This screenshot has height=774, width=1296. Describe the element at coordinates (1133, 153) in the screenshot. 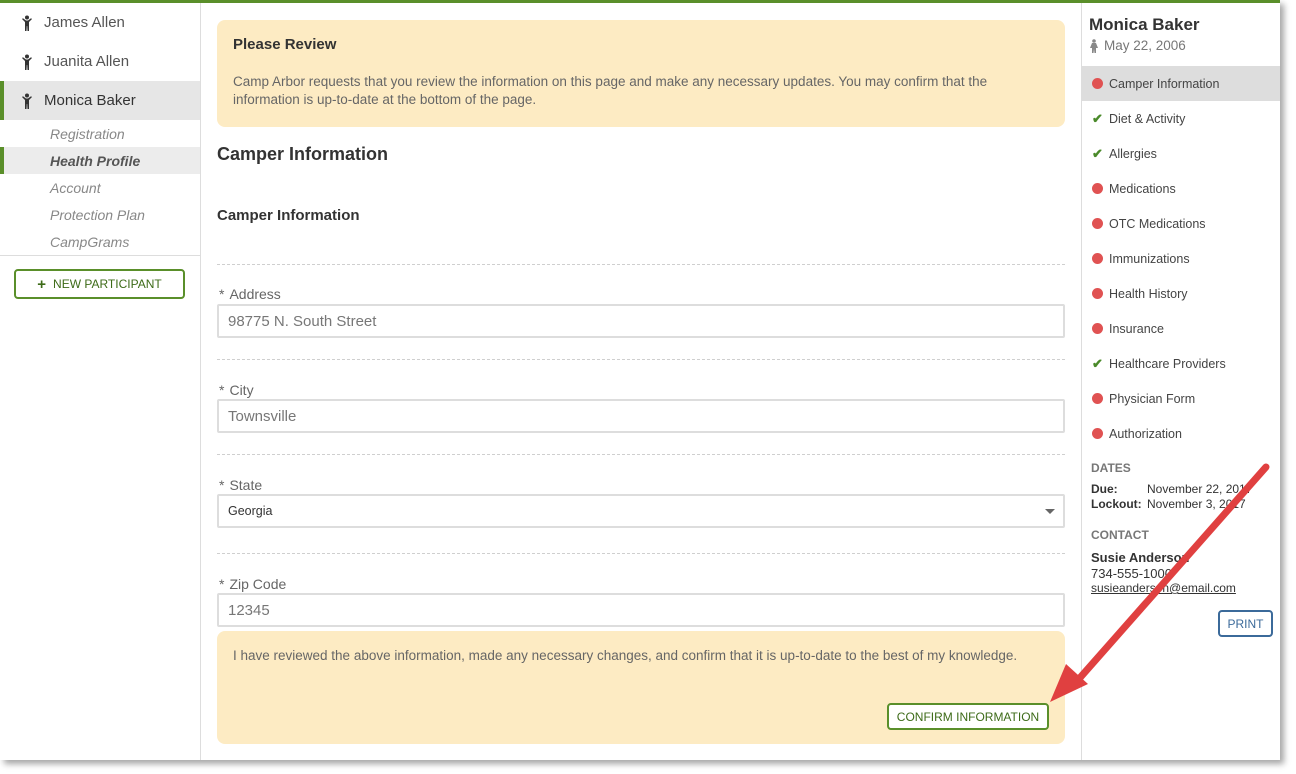

I see `section-label: Allergies` at that location.